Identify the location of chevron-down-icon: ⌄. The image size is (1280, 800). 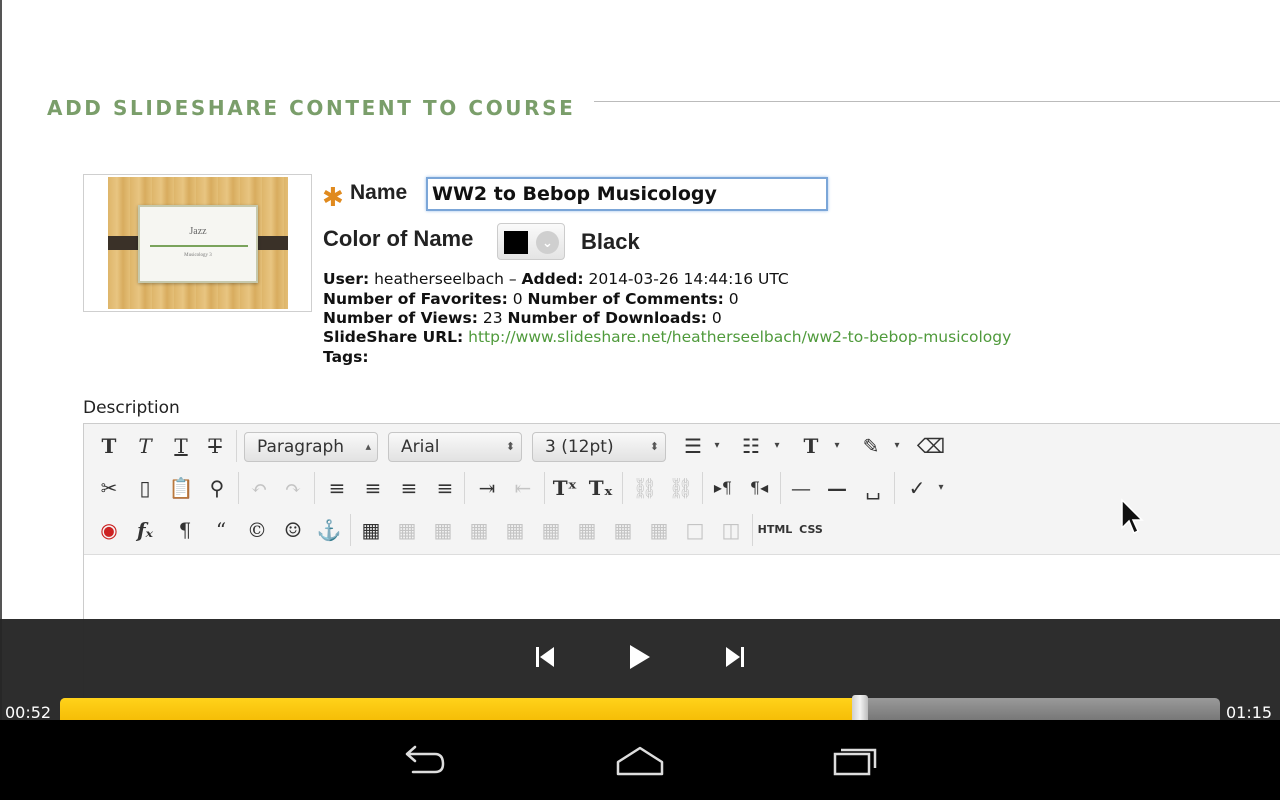
(547, 242).